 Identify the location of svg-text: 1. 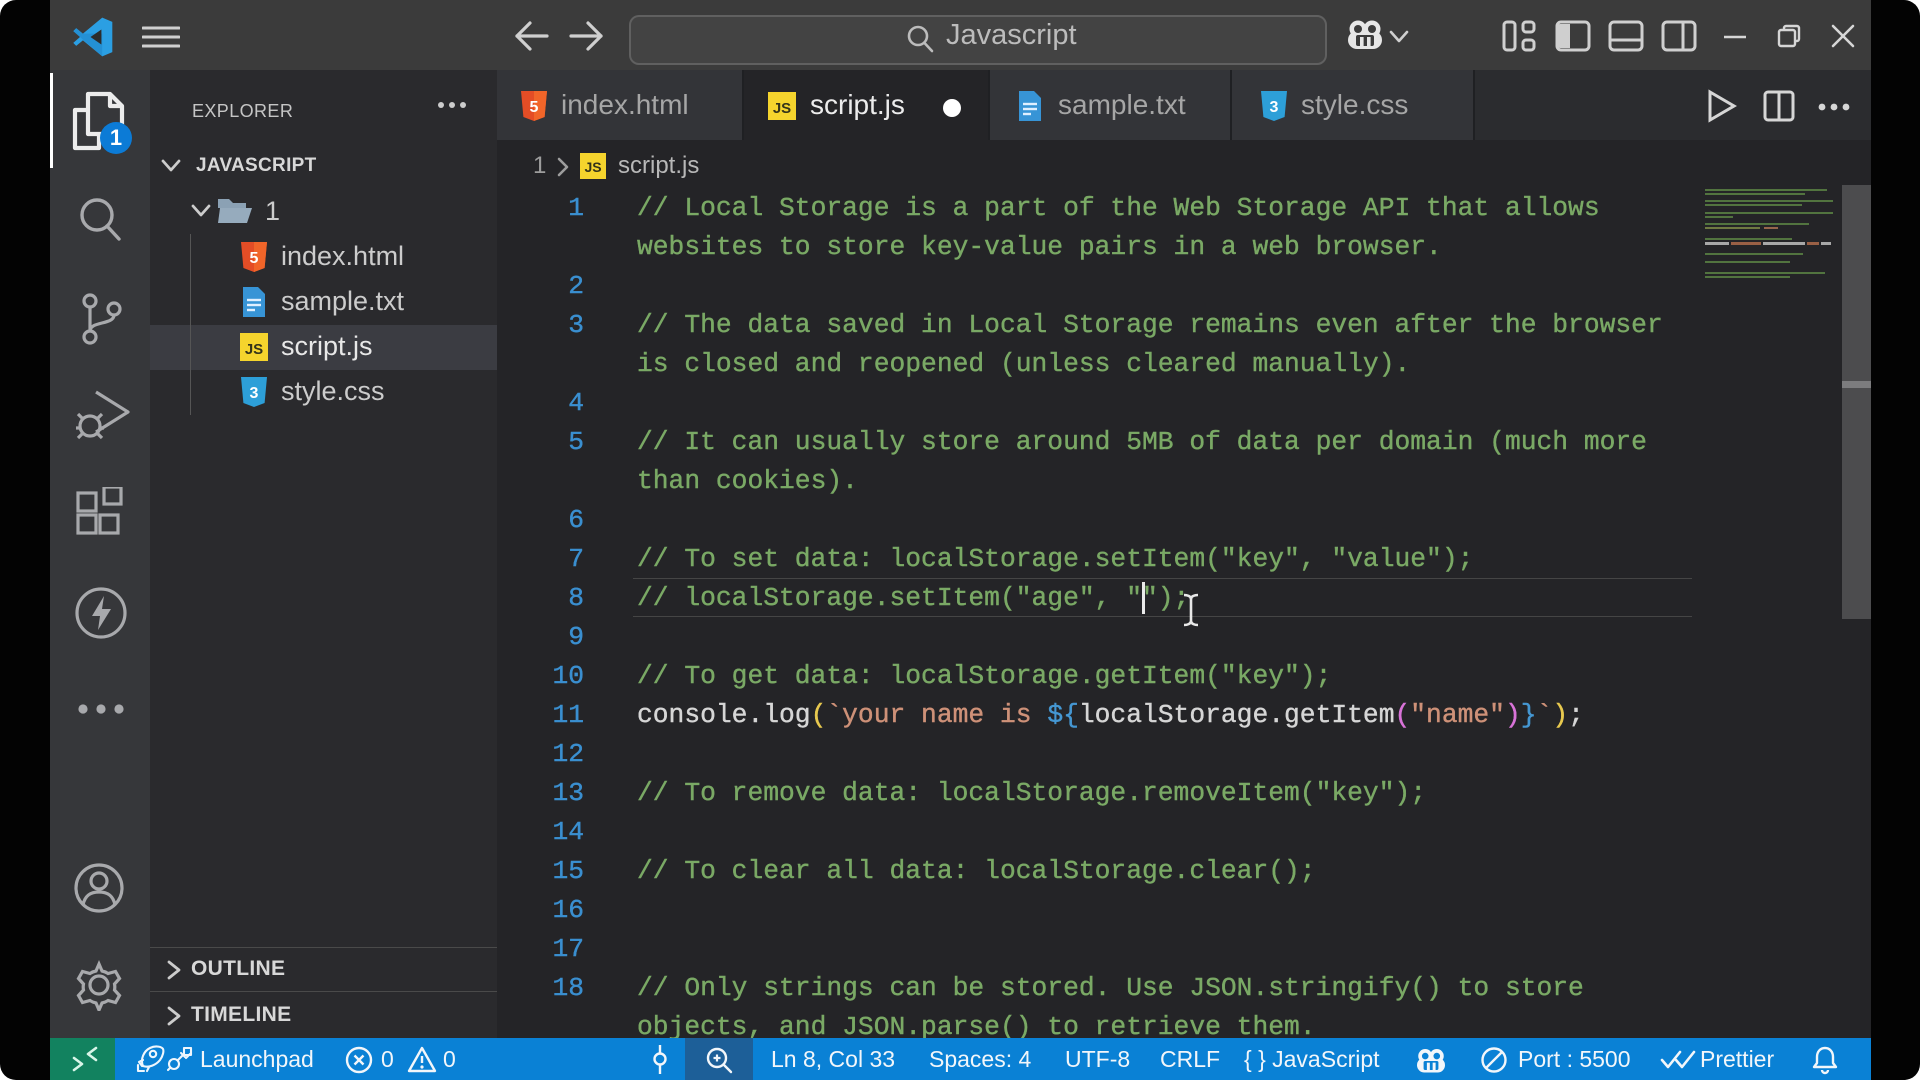
(116, 137).